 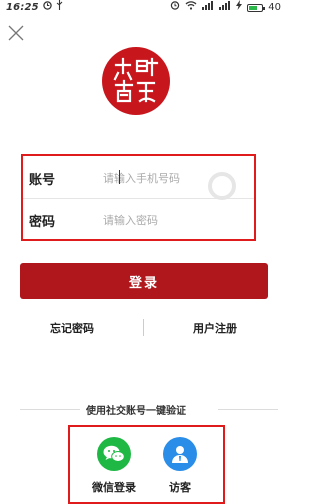 I want to click on battery-icon, so click(x=256, y=7).